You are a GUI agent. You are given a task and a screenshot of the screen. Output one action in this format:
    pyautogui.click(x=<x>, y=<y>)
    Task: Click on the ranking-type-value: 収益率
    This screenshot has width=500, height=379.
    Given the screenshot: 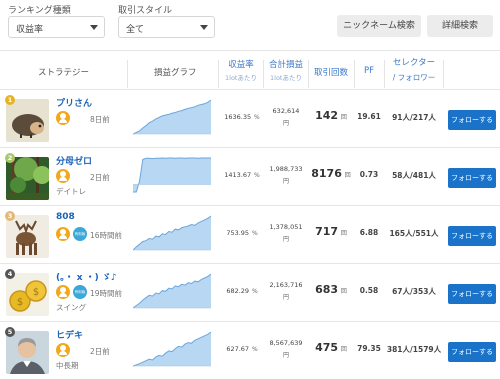 What is the action you would take?
    pyautogui.click(x=30, y=30)
    